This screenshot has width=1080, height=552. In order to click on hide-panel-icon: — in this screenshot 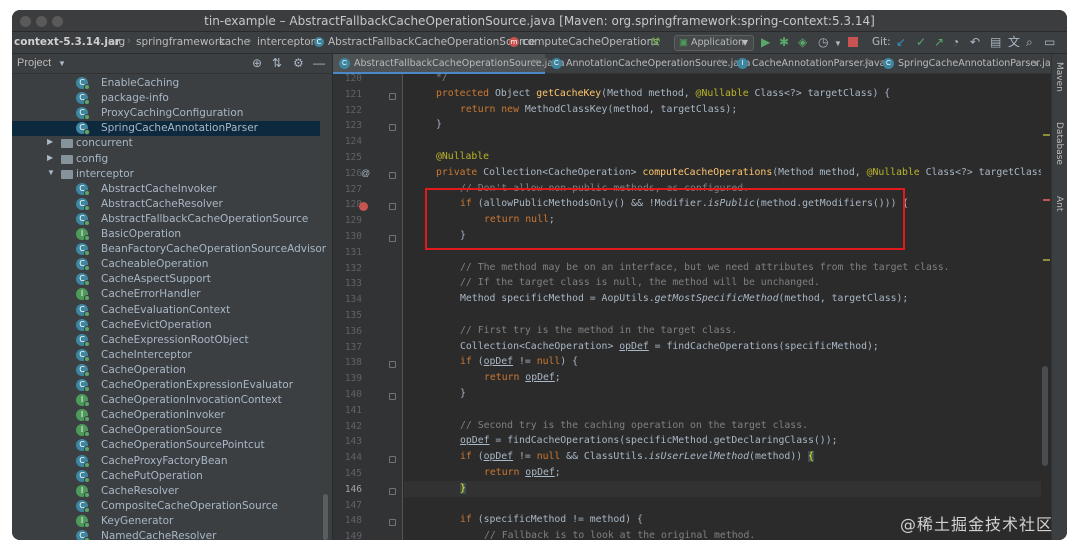, I will do `click(319, 63)`.